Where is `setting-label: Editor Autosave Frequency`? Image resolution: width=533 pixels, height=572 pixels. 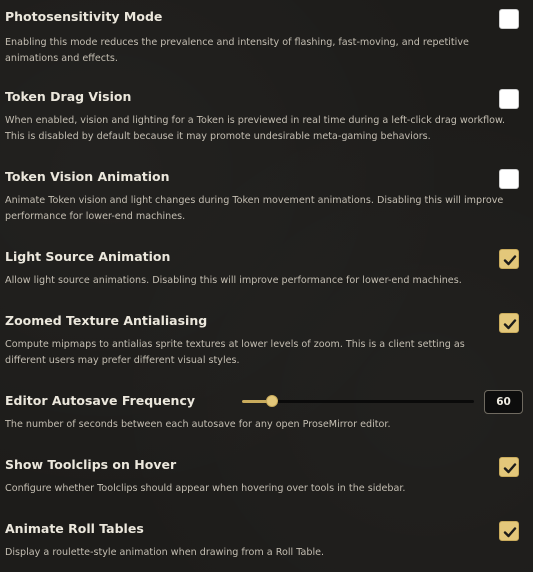
setting-label: Editor Autosave Frequency is located at coordinates (100, 400).